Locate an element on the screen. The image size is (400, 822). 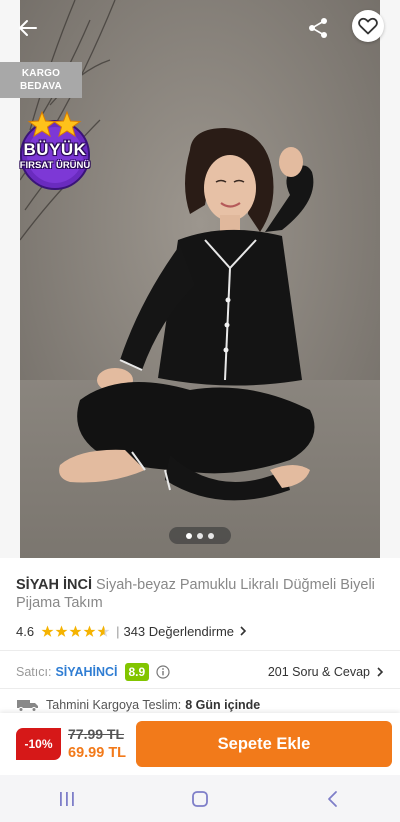
home-icon is located at coordinates (200, 798).